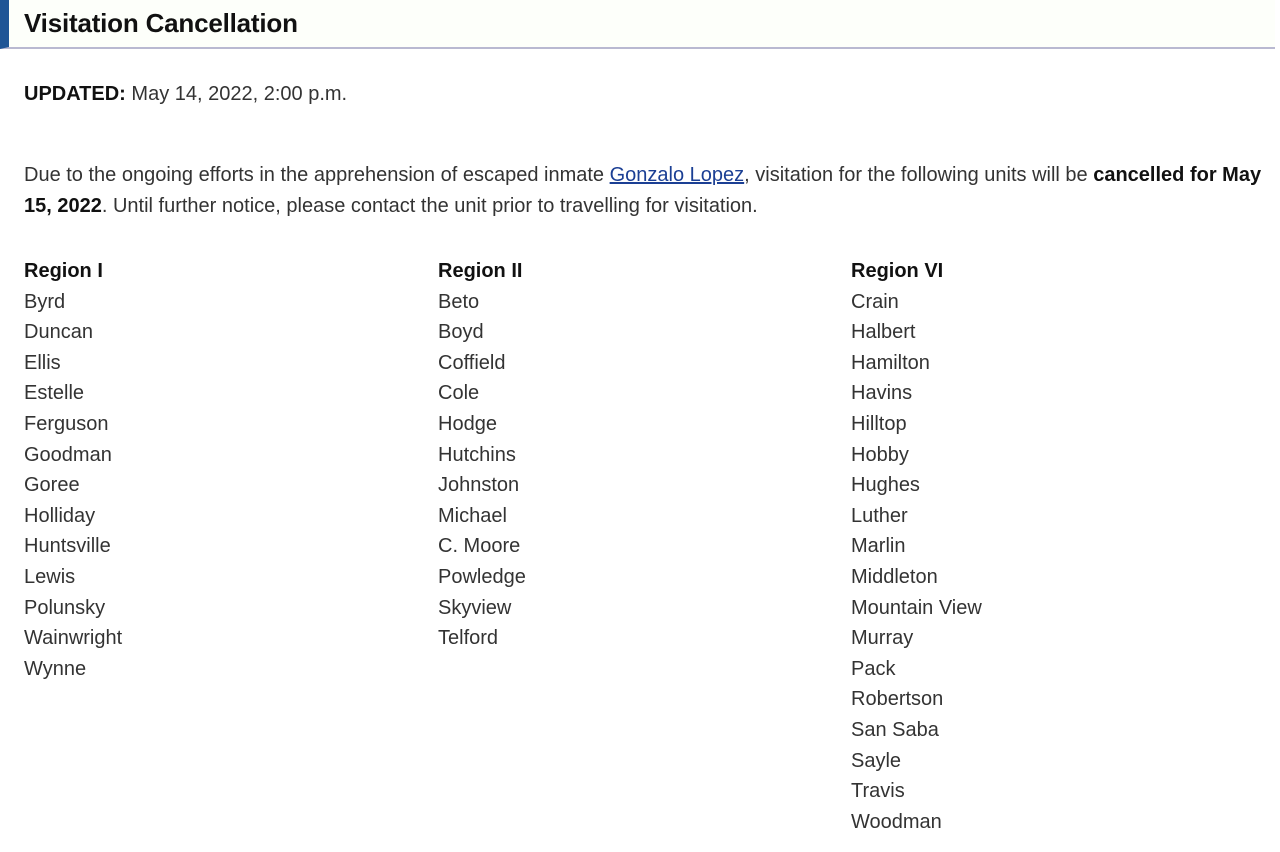 This screenshot has height=852, width=1280. I want to click on list-item: Lewis, so click(50, 576).